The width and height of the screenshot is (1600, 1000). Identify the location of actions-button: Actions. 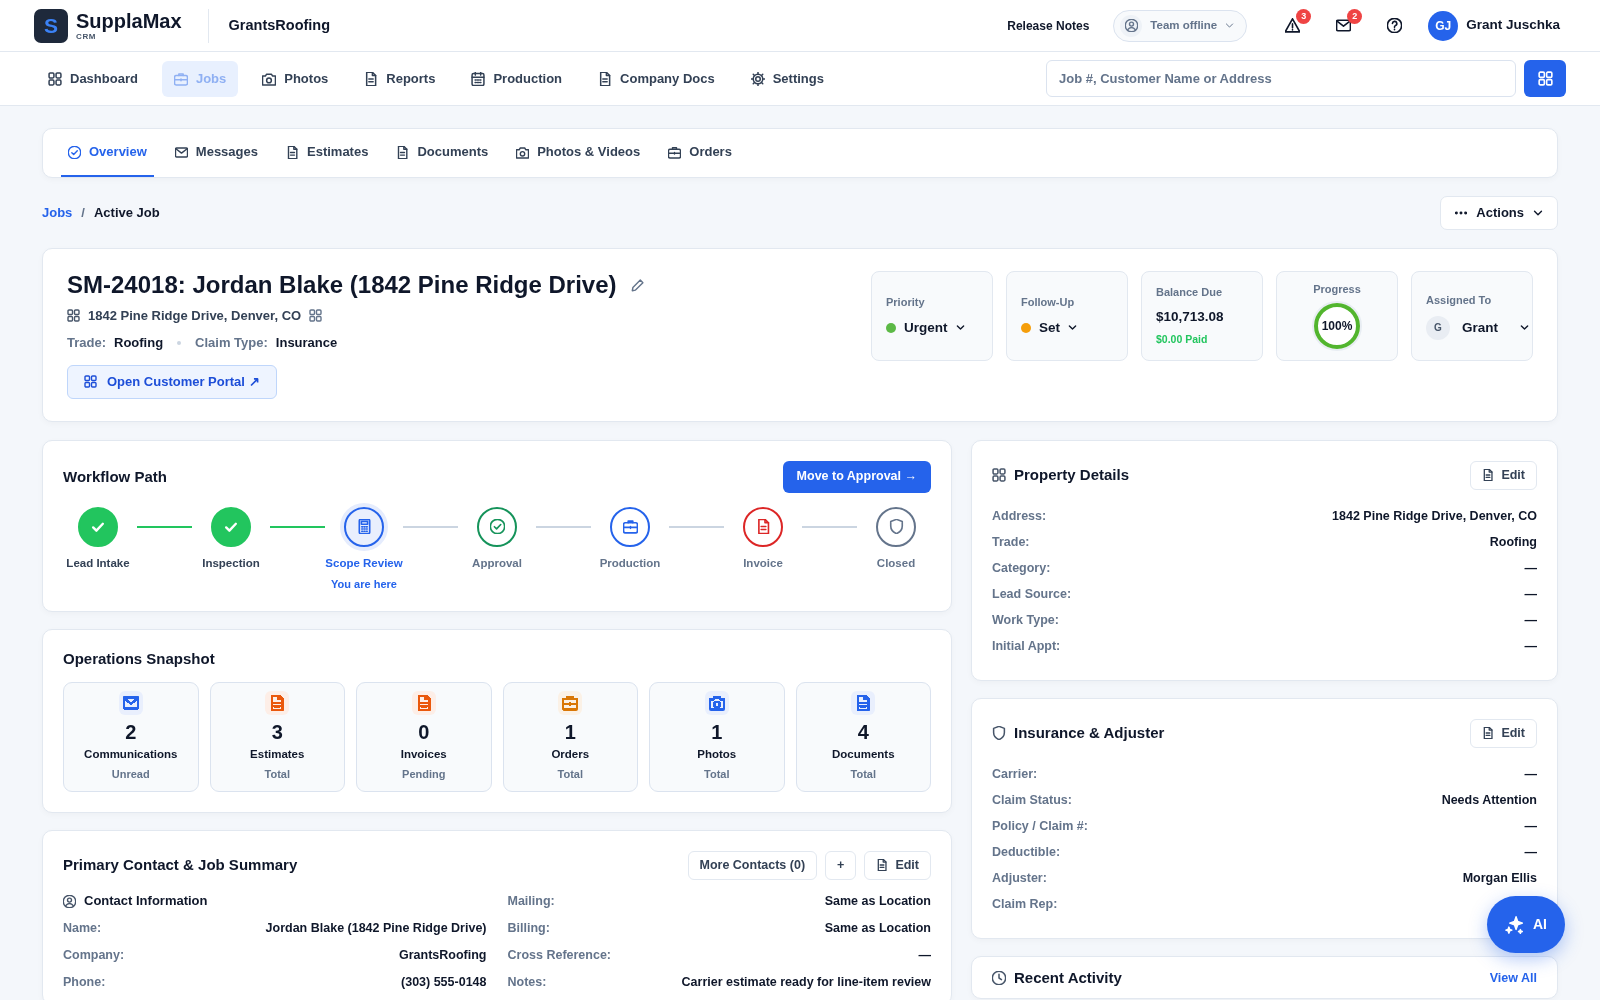
(1499, 213).